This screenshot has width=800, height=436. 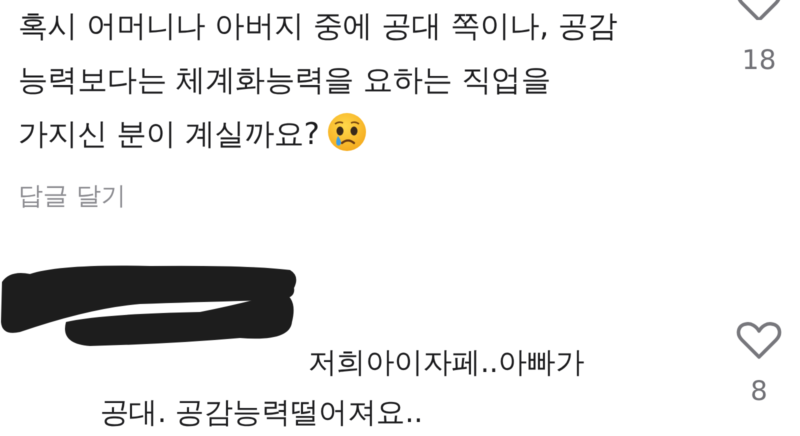 What do you see at coordinates (343, 387) in the screenshot?
I see `comment-text: 저희아이자페..아빠가 공대. 공감능력떨어져요..` at bounding box center [343, 387].